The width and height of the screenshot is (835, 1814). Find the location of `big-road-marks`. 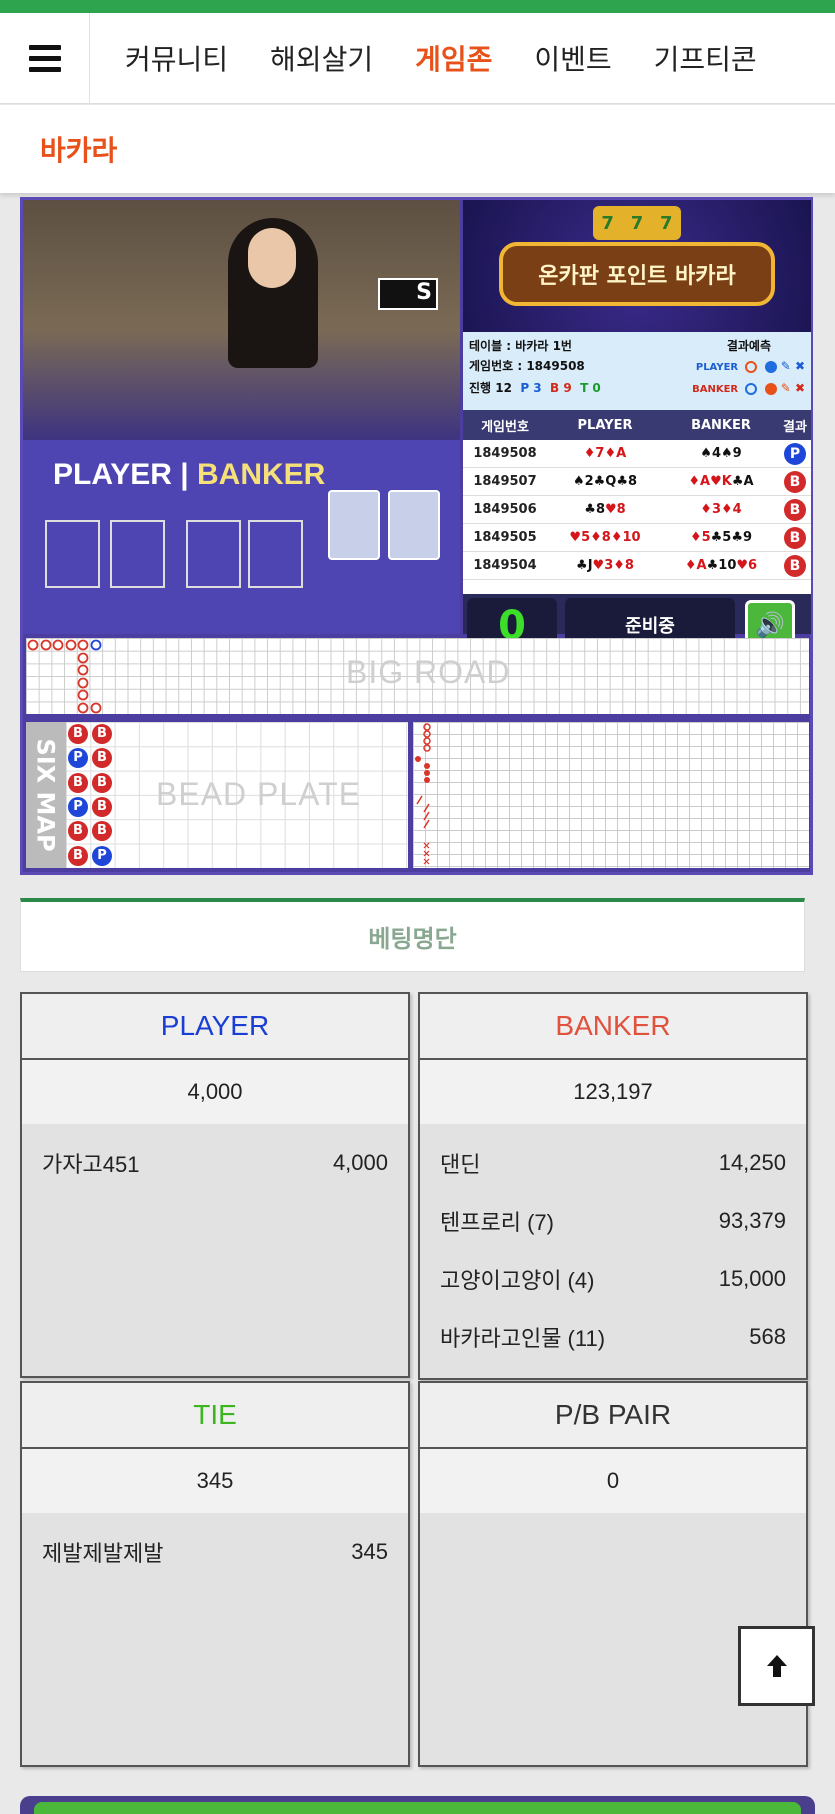

big-road-marks is located at coordinates (64, 676).